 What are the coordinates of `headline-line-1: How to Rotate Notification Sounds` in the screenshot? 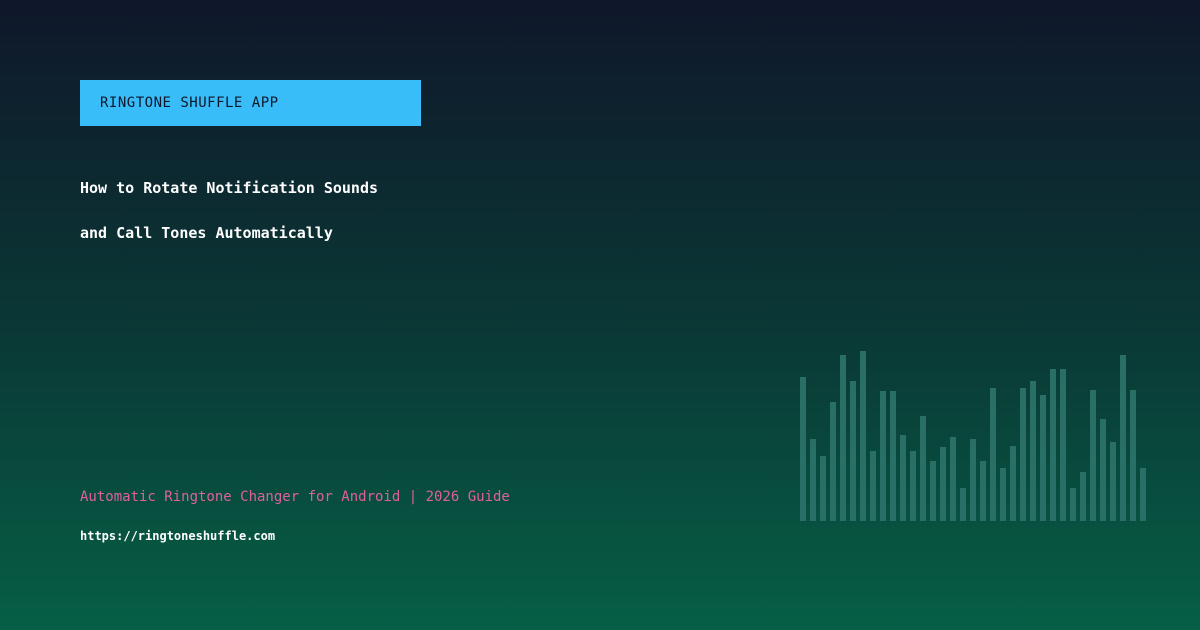 It's located at (229, 188).